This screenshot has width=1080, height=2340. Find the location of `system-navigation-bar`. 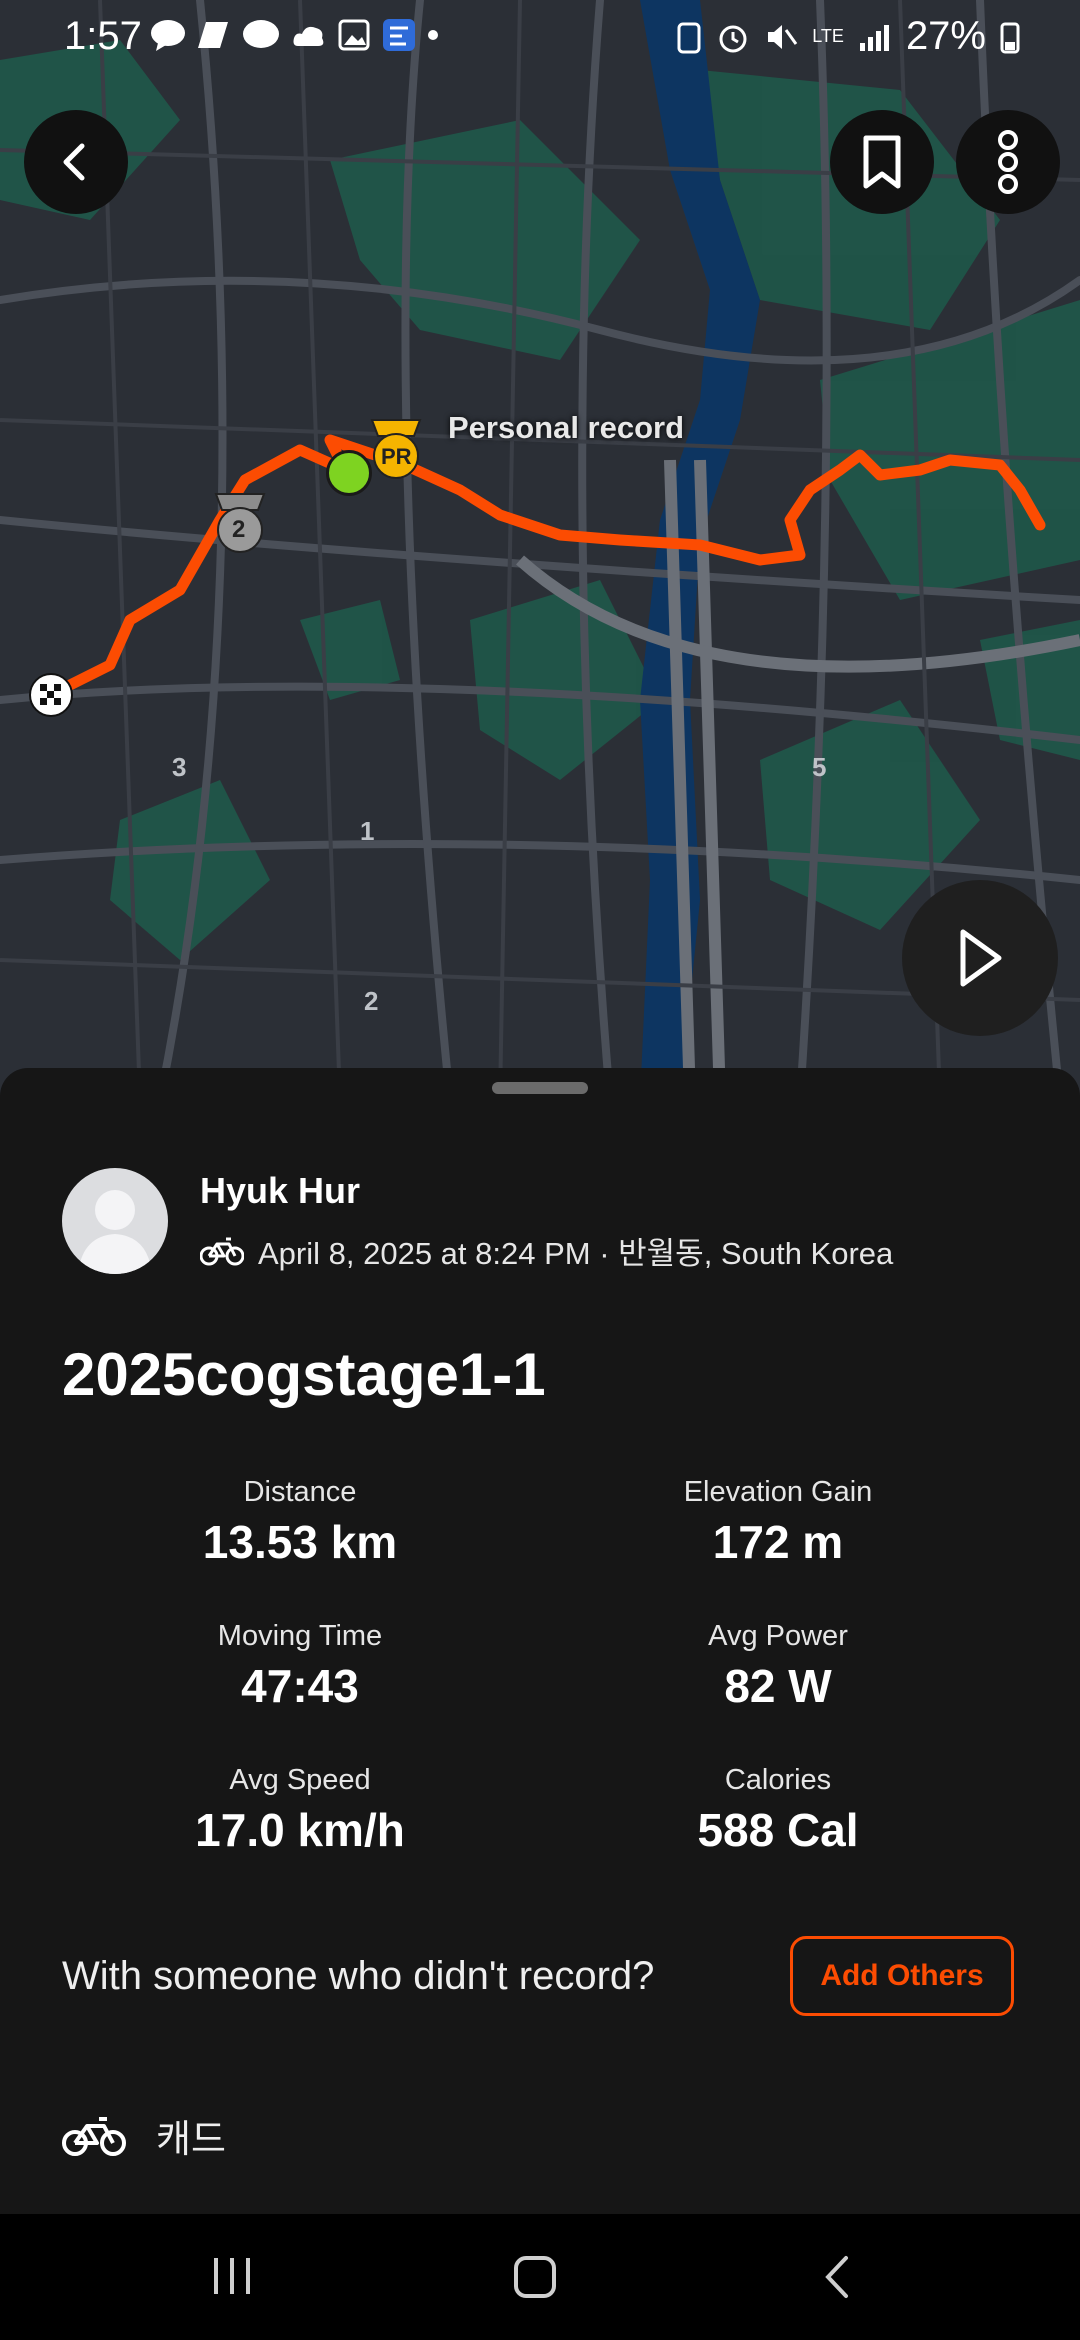

system-navigation-bar is located at coordinates (540, 2277).